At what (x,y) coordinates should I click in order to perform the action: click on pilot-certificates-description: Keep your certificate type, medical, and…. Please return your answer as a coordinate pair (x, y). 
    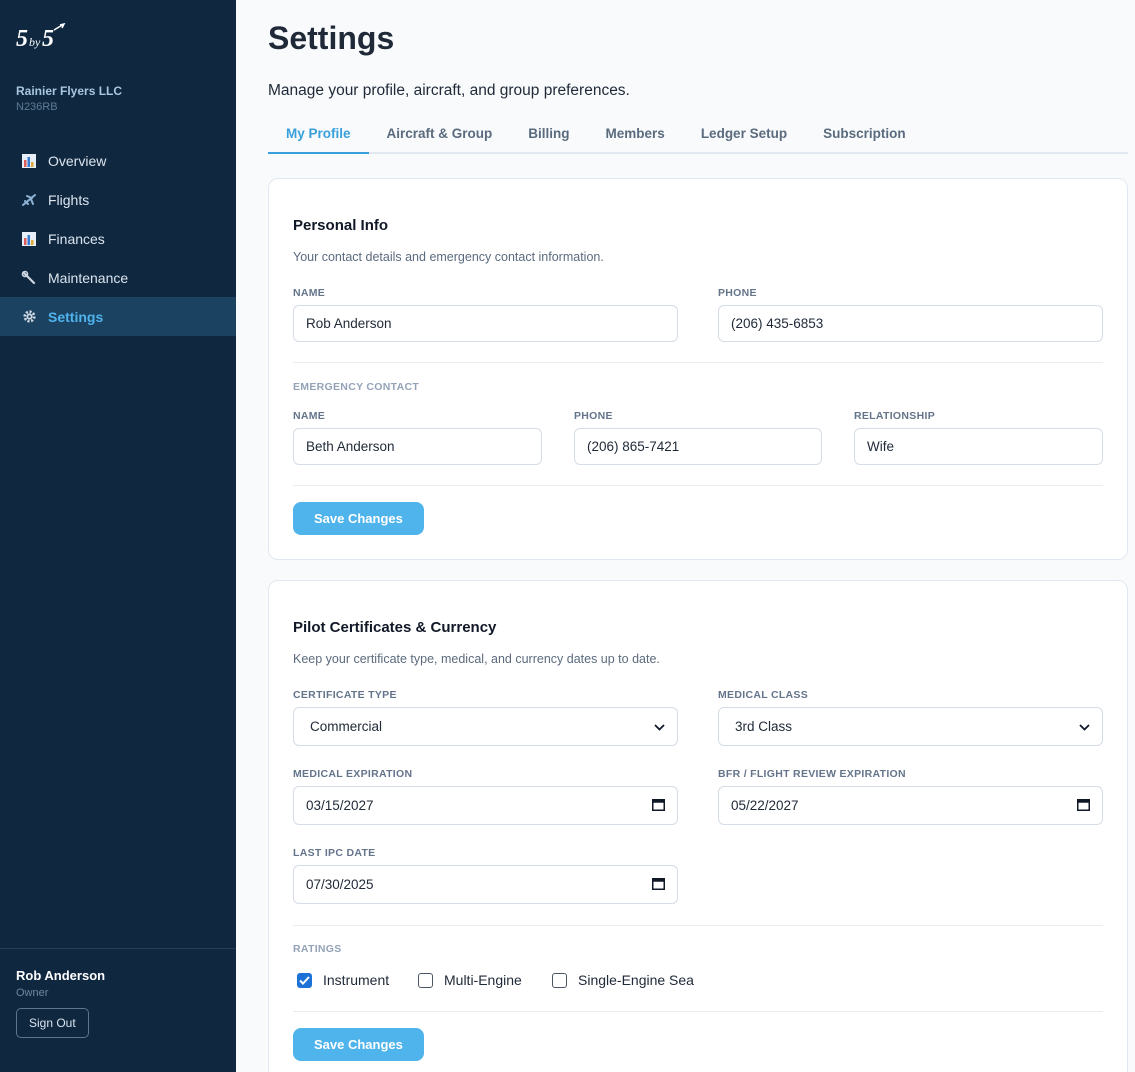
    Looking at the image, I should click on (476, 659).